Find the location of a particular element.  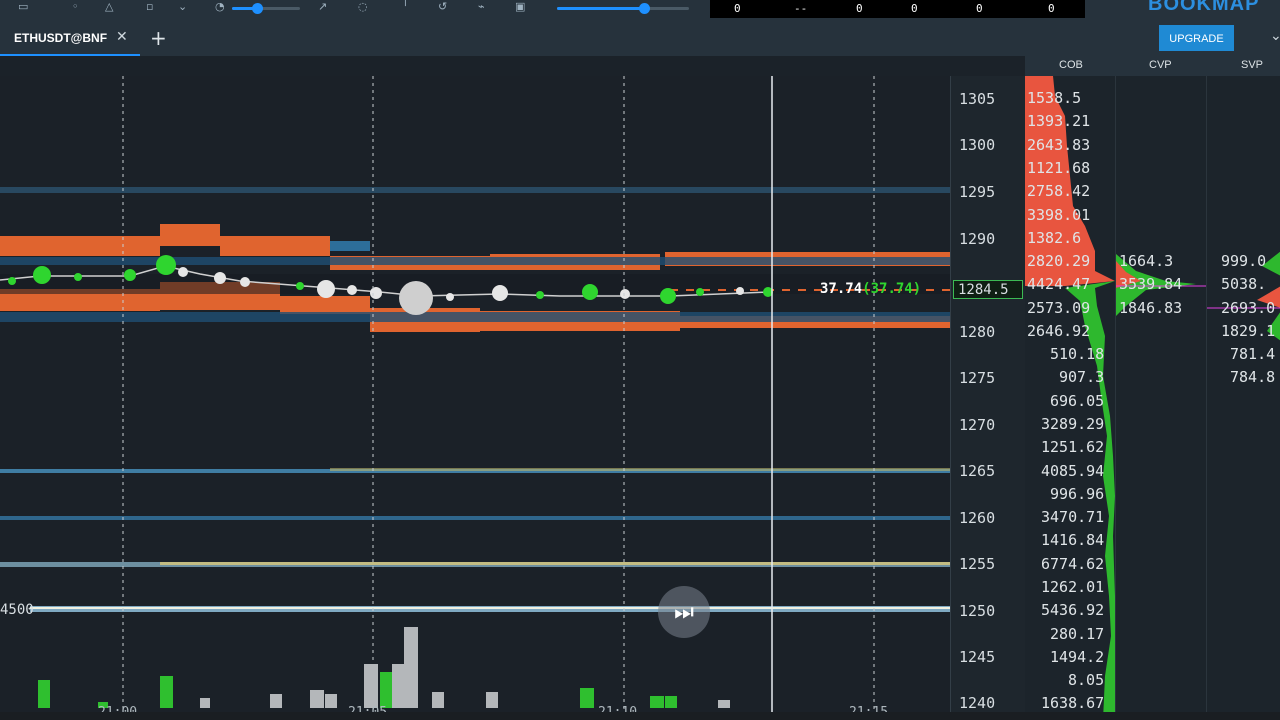

cob-value: 1262.01 is located at coordinates (1073, 587).